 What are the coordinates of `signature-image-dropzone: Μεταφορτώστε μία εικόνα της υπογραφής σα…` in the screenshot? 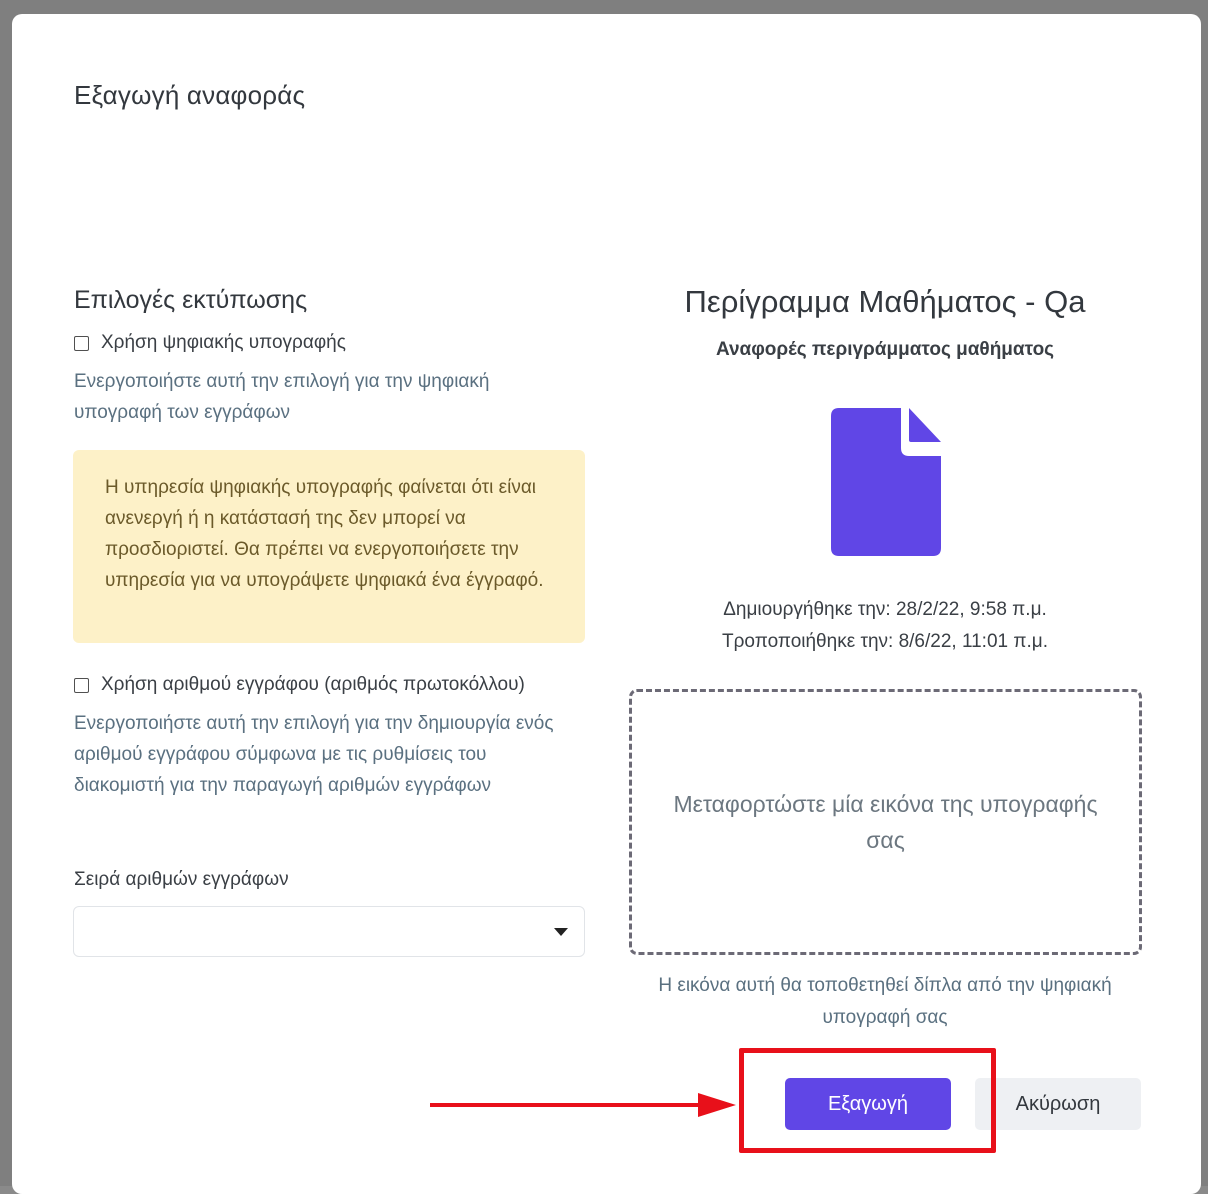 It's located at (885, 822).